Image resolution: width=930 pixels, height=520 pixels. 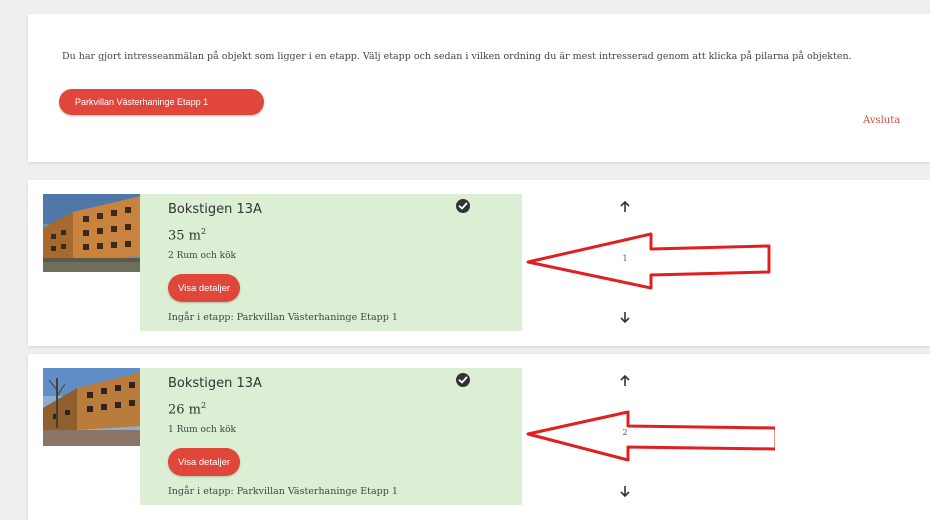 I want to click on object-rooms: 1 Rum och kök, so click(x=202, y=430).